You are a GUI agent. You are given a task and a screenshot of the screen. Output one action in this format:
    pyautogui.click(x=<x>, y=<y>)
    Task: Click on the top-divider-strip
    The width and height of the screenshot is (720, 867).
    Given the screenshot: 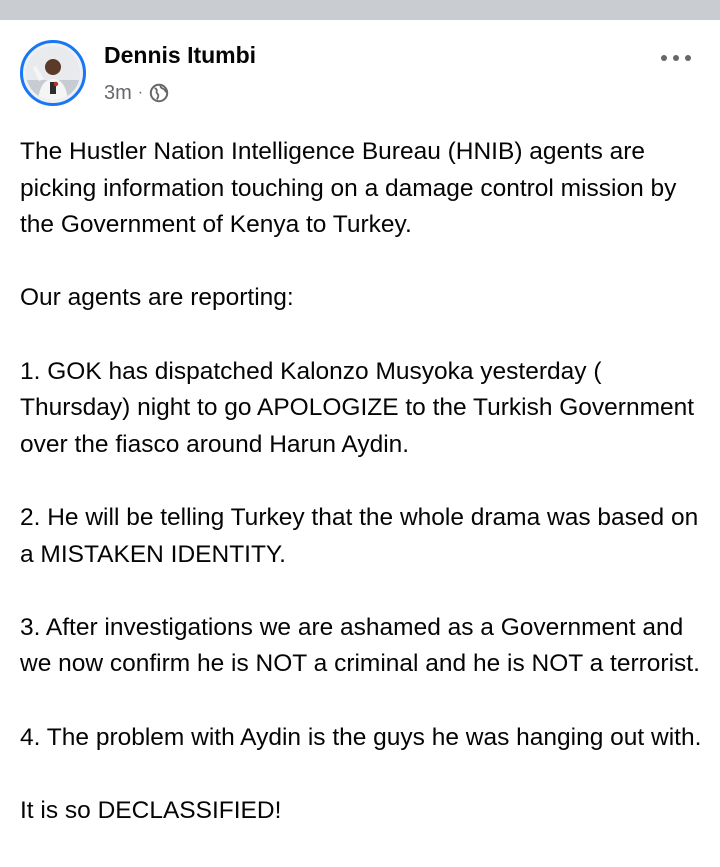 What is the action you would take?
    pyautogui.click(x=360, y=10)
    